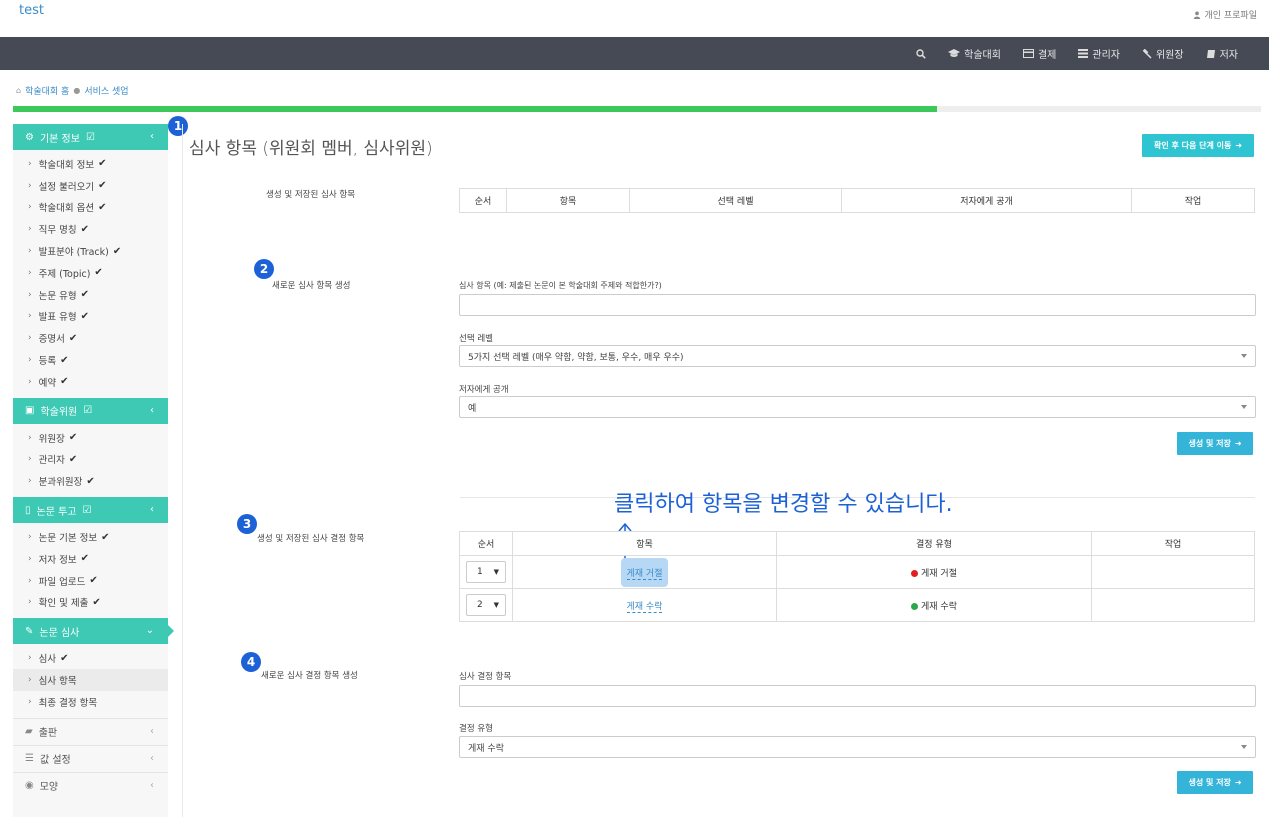 This screenshot has height=817, width=1269. Describe the element at coordinates (857, 356) in the screenshot. I see `level-select: 5가지 선택 레벨 (매우 약함, 약함, 보통, 우수, 매우 우수)` at that location.